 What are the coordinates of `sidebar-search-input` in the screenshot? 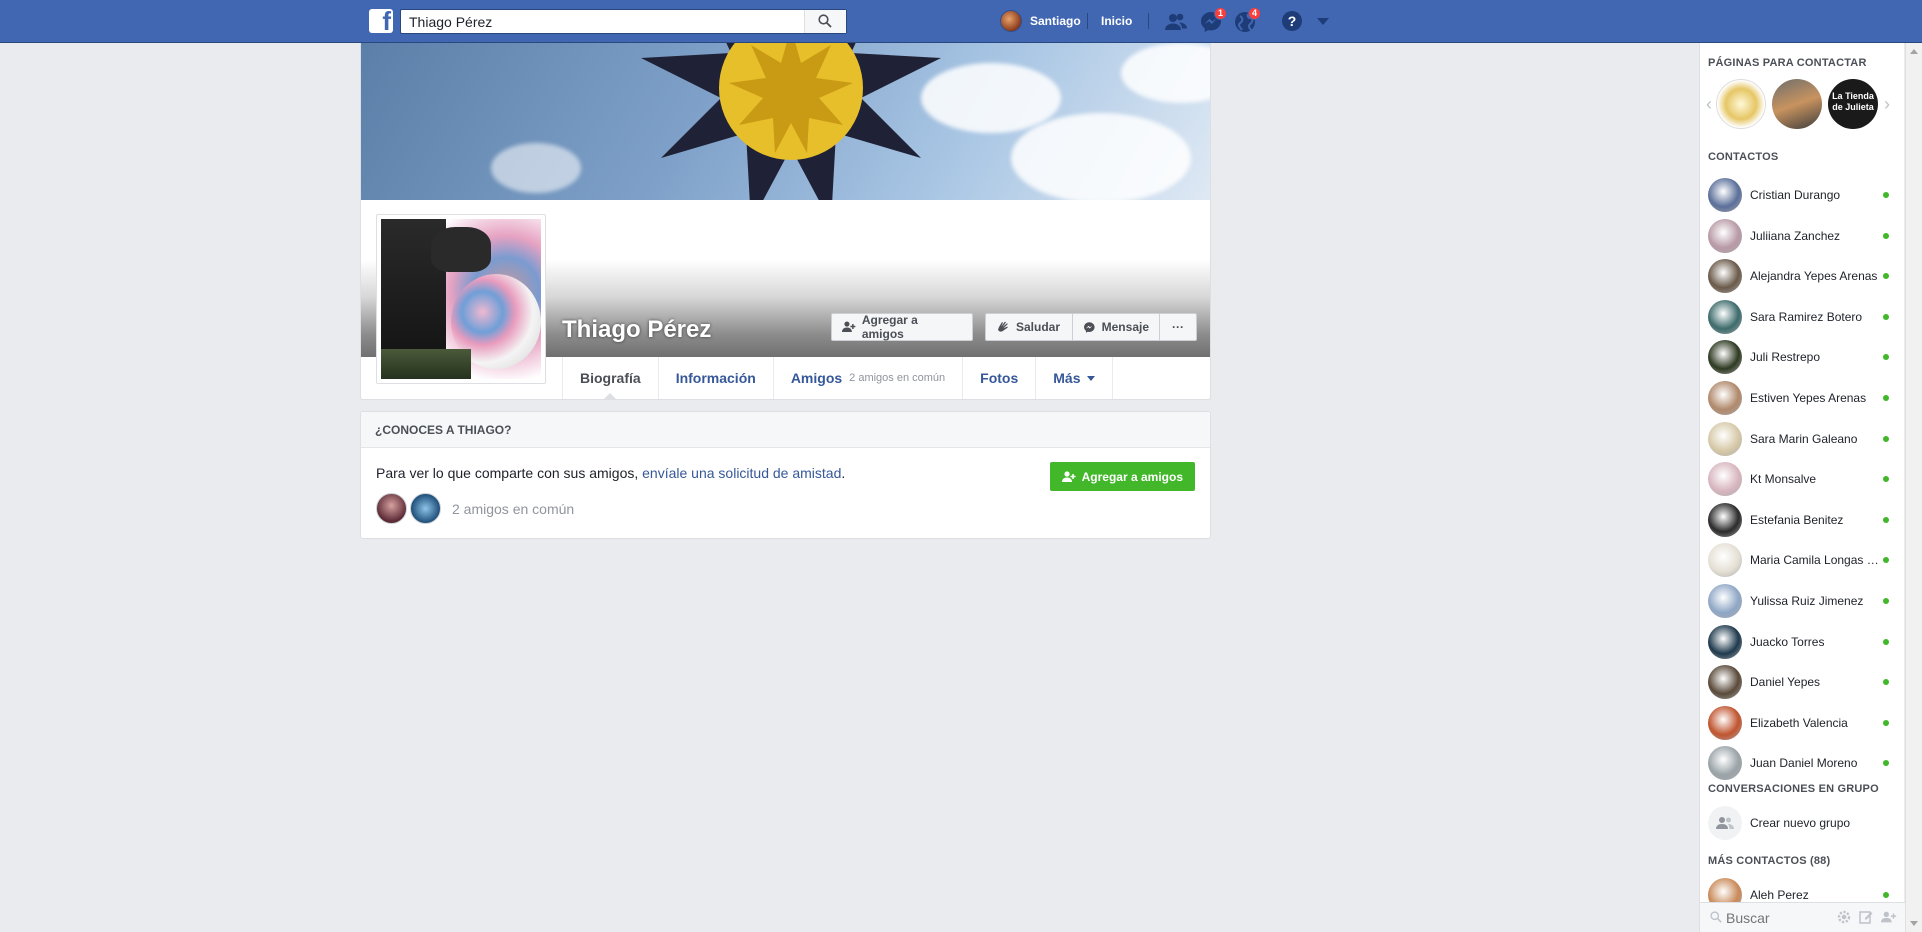 It's located at (1776, 918).